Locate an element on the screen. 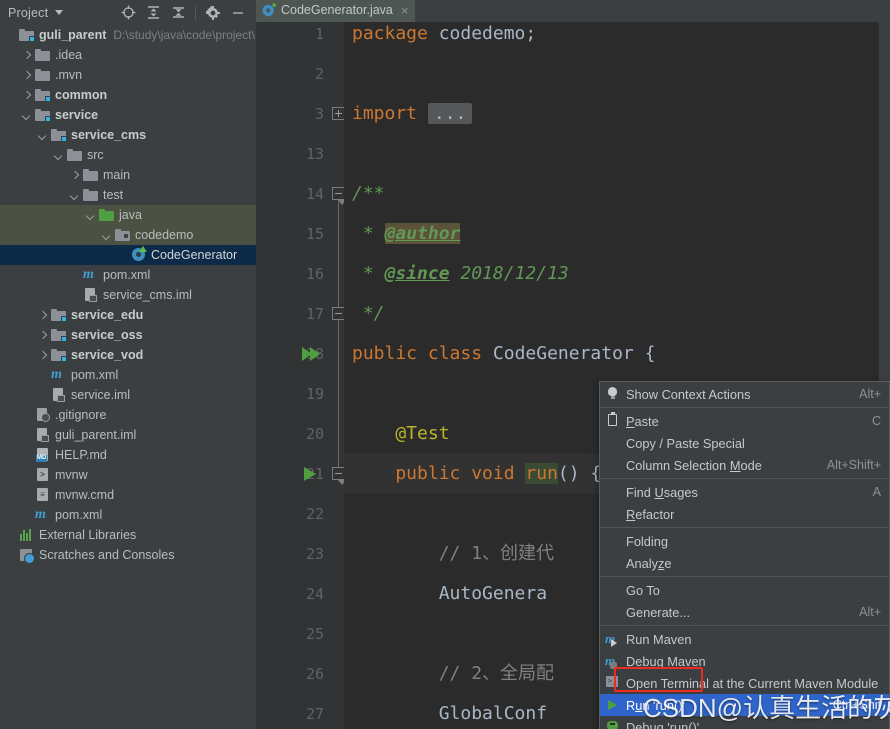 This screenshot has height=729, width=890. close-icon: × is located at coordinates (405, 10).